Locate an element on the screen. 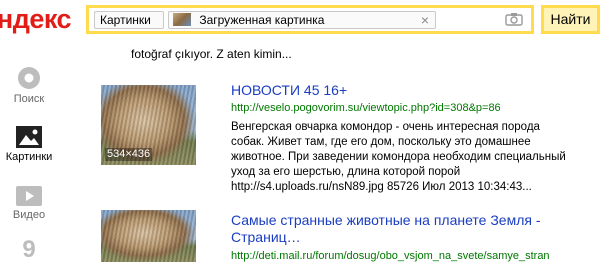  yandex-logo: Яндекс is located at coordinates (36, 19).